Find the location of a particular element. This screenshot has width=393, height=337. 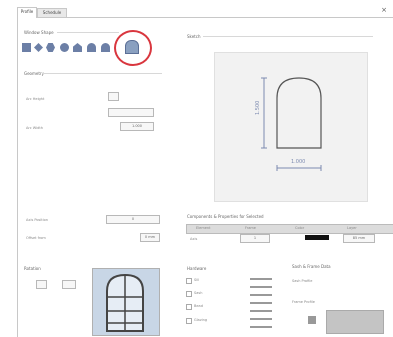

header-cell: Element is located at coordinates (203, 228).